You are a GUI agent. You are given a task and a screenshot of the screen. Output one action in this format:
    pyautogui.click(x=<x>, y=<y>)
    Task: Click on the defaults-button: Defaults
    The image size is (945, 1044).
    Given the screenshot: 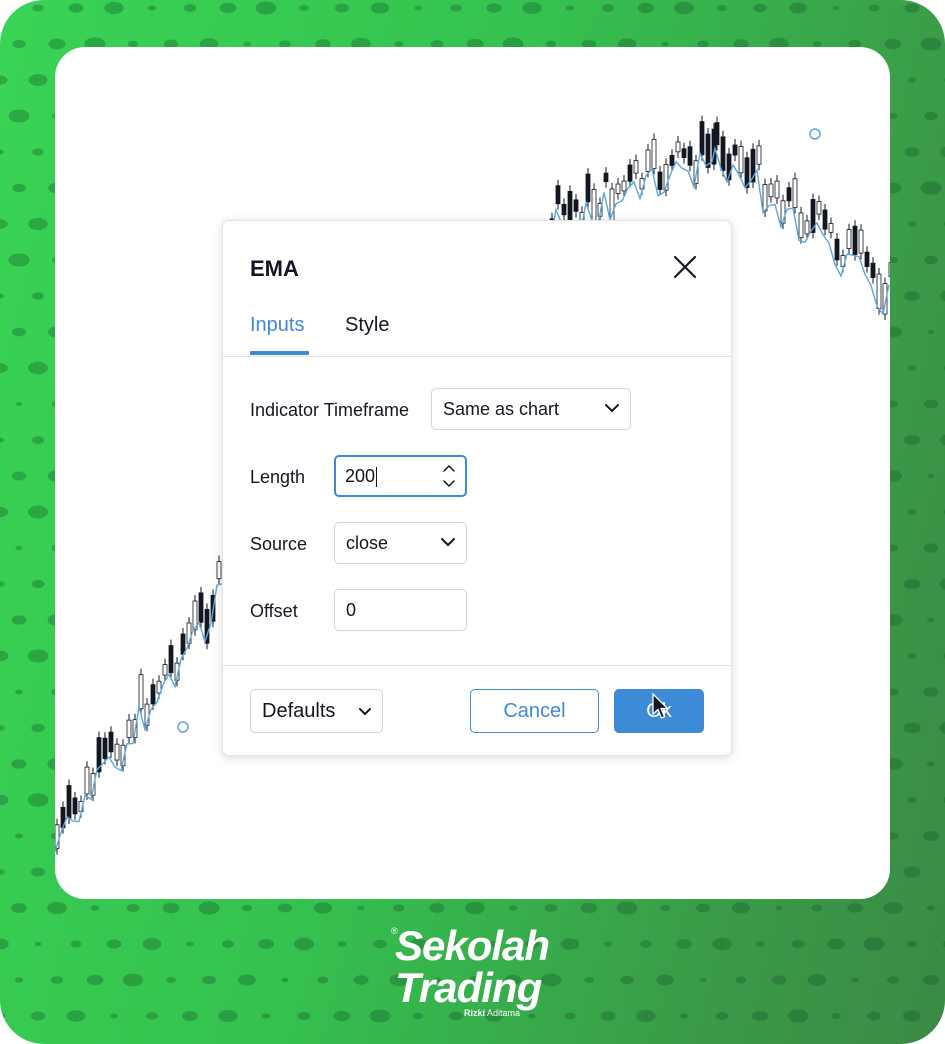 What is the action you would take?
    pyautogui.click(x=316, y=711)
    